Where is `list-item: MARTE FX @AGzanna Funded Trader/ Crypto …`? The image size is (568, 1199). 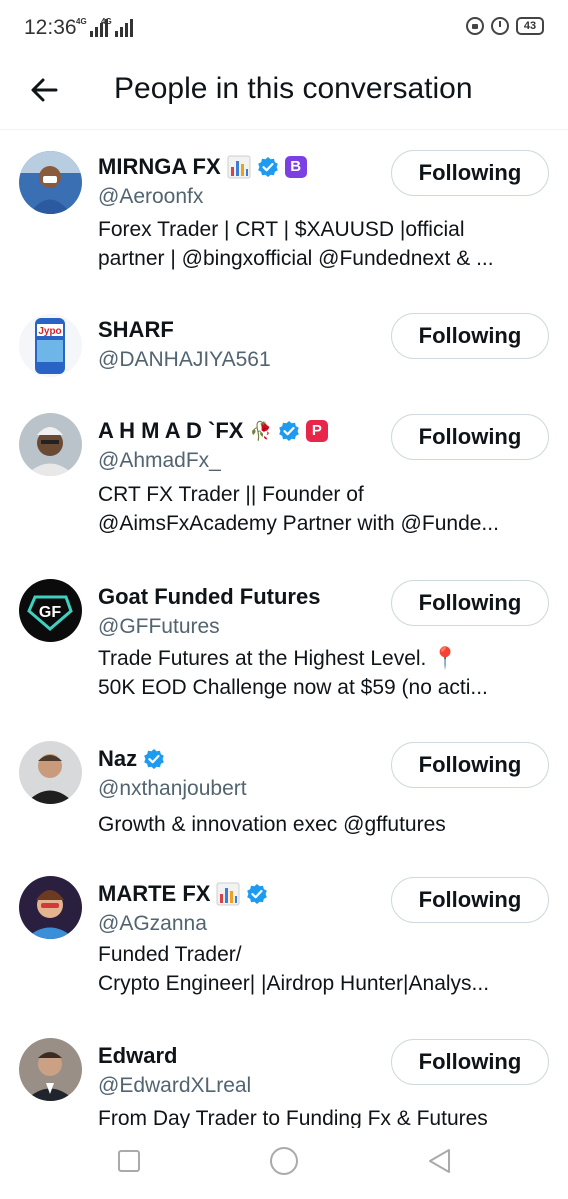 list-item: MARTE FX @AGzanna Funded Trader/ Crypto … is located at coordinates (284, 951).